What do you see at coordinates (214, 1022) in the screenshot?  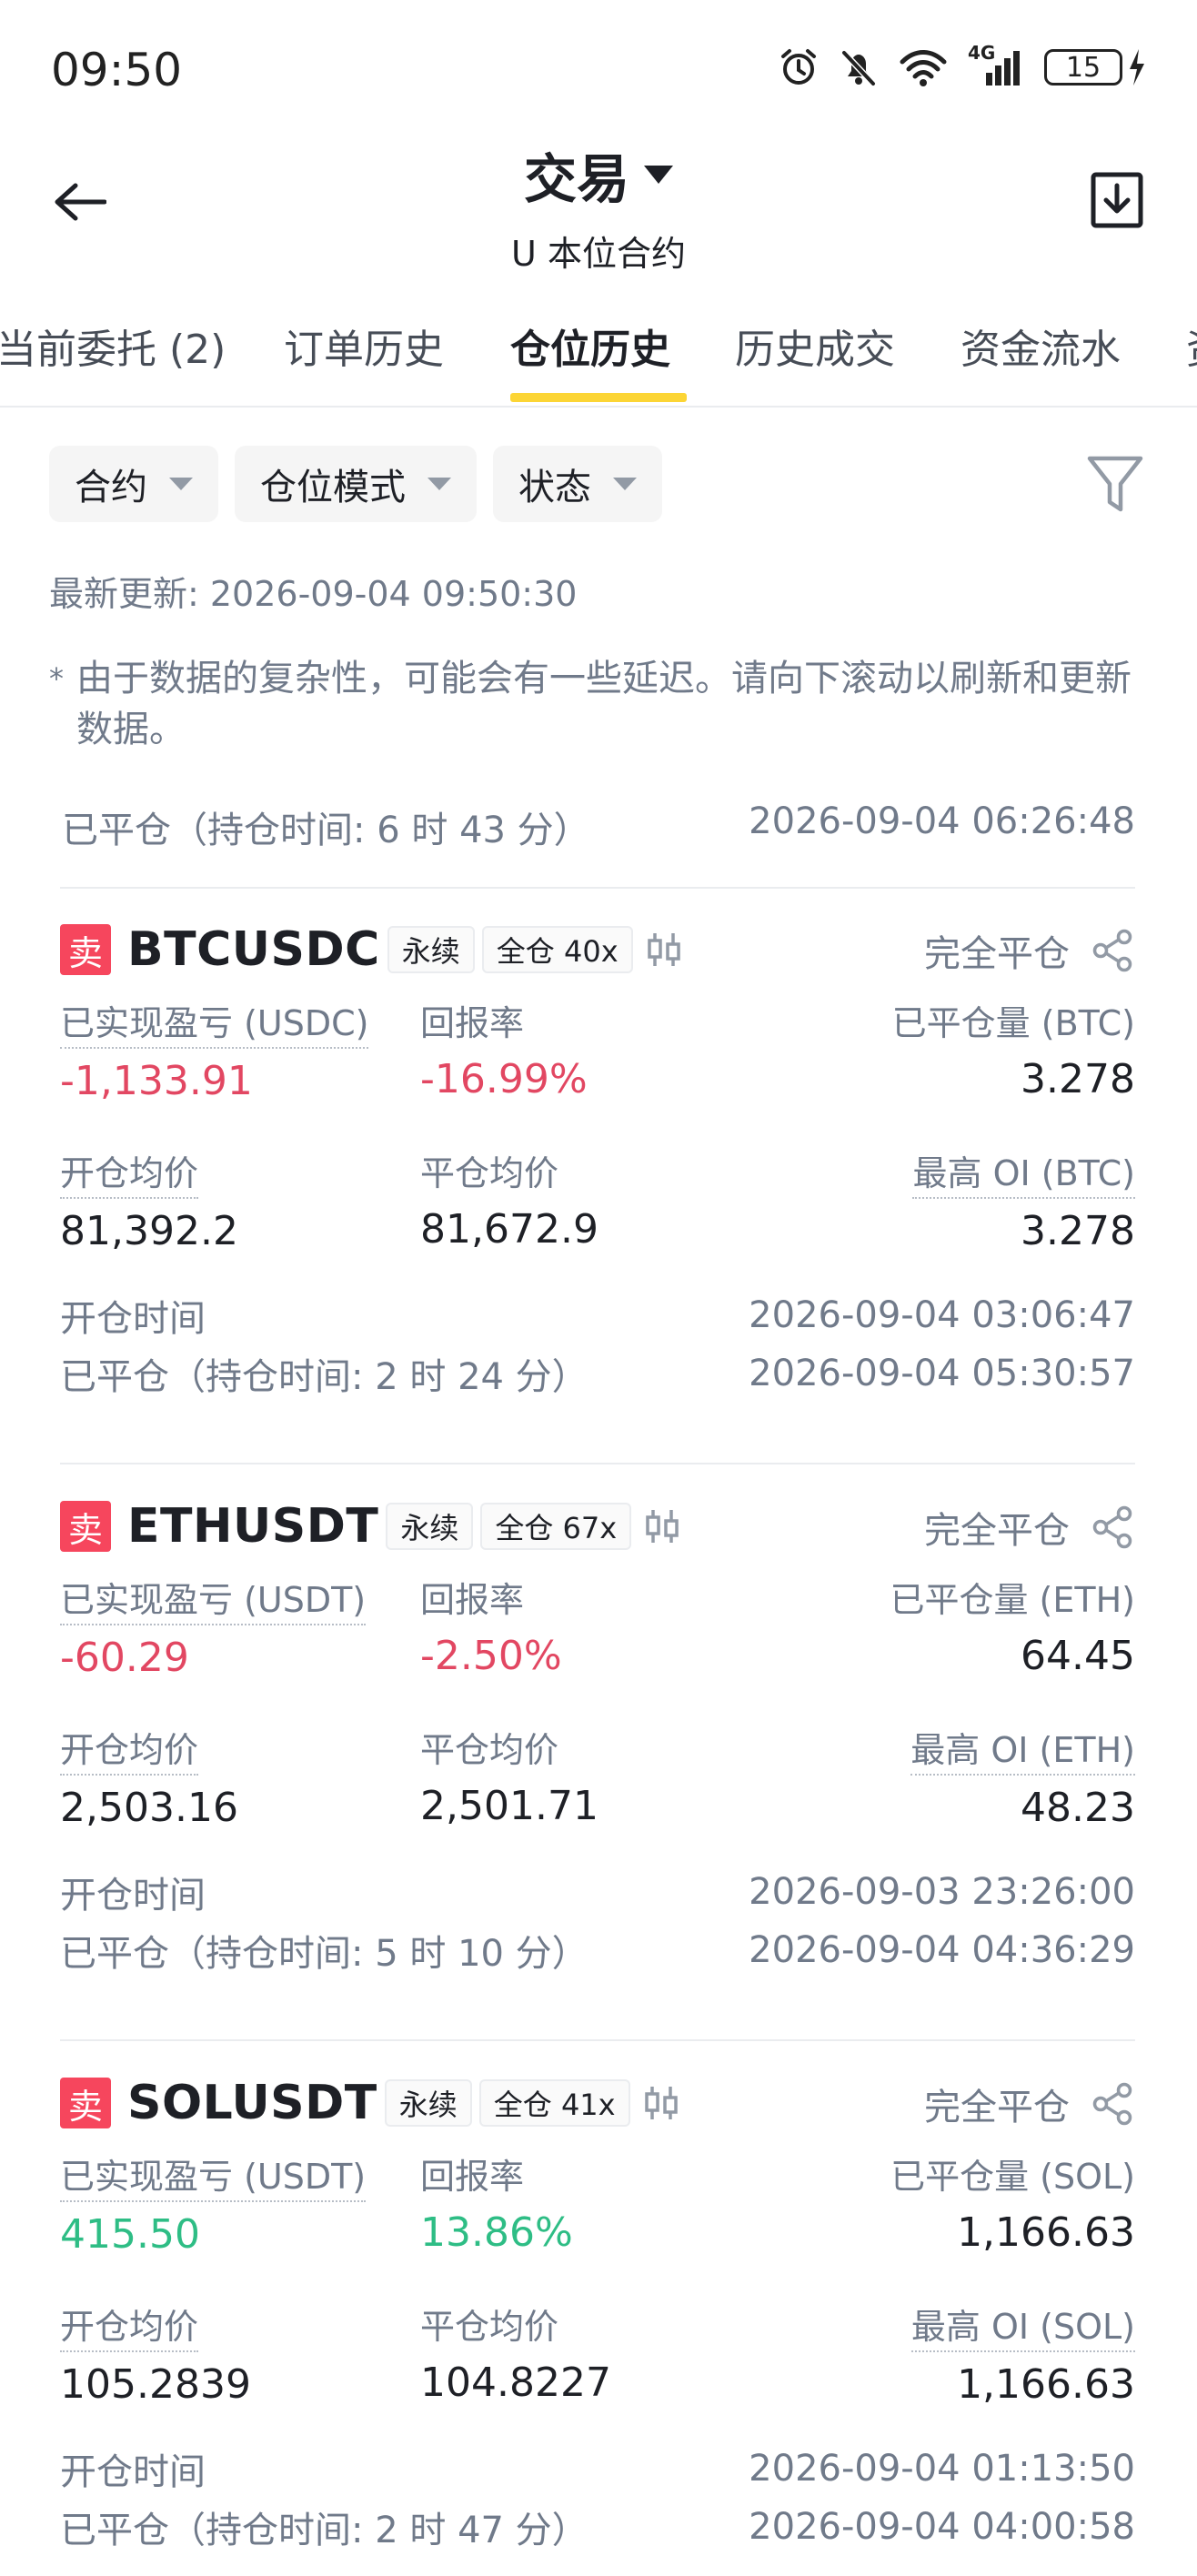 I see `realized-pnl-label: 已实现盈亏 (USDC)` at bounding box center [214, 1022].